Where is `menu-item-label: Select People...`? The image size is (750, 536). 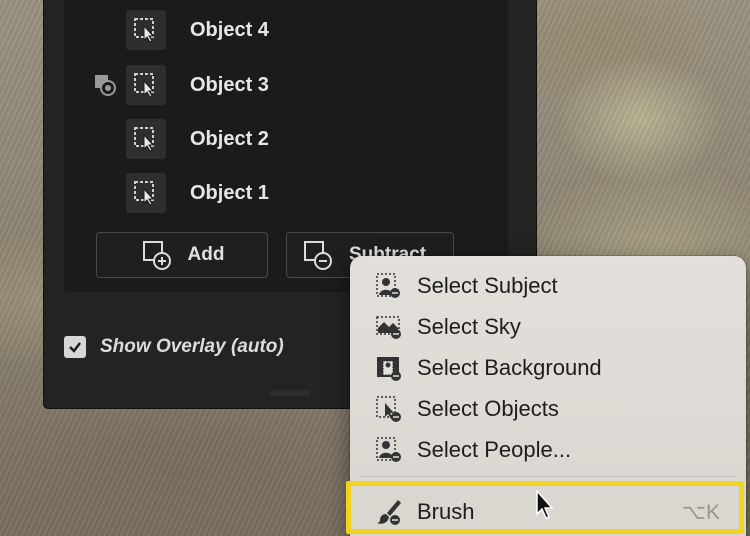
menu-item-label: Select People... is located at coordinates (494, 449).